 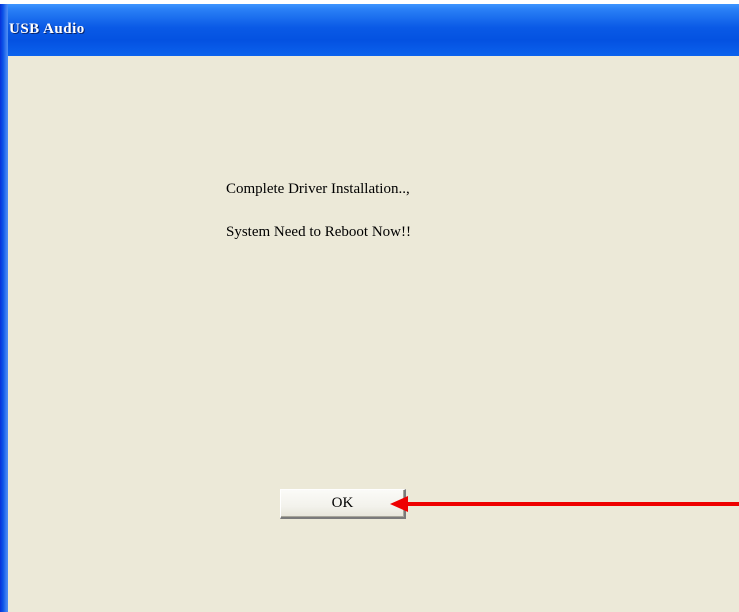 I want to click on ok-button: OK, so click(x=343, y=504).